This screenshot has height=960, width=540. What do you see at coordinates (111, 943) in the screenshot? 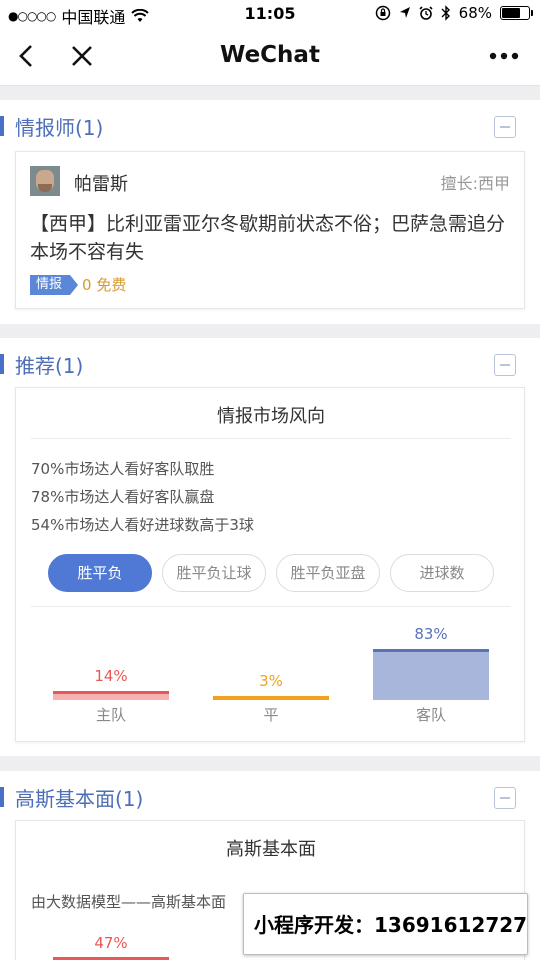
I see `gauss-home-percent: 47%` at bounding box center [111, 943].